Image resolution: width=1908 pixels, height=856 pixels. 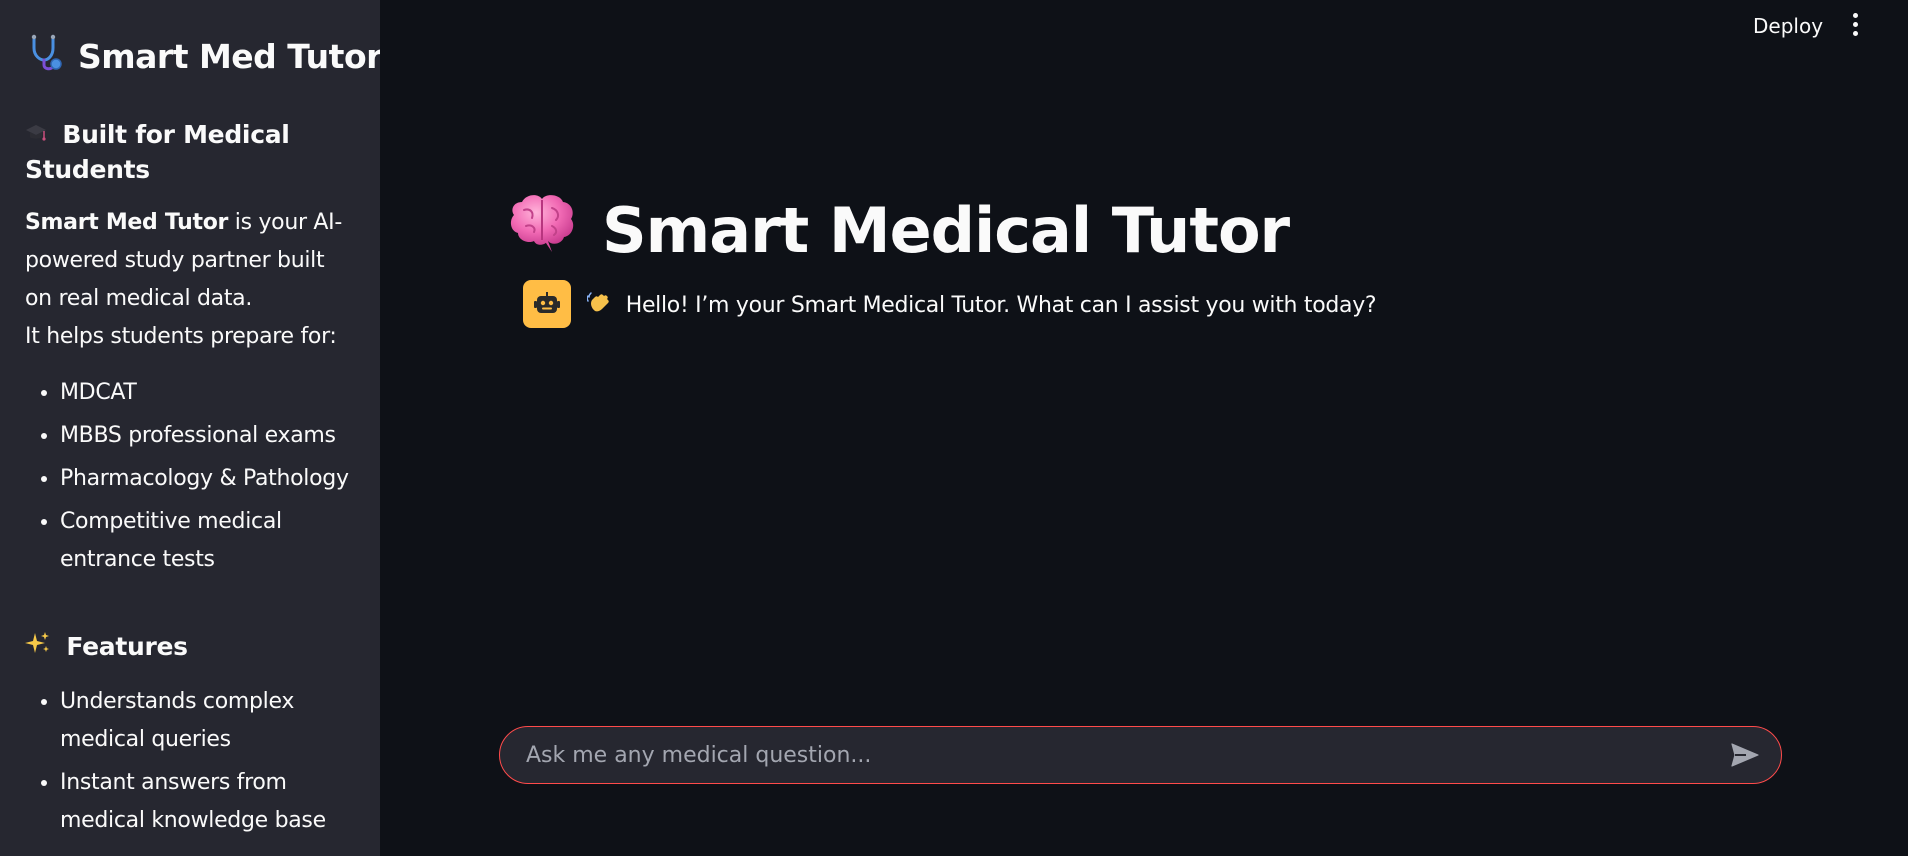 I want to click on list-item: Pharmacology & Pathology, so click(x=207, y=479).